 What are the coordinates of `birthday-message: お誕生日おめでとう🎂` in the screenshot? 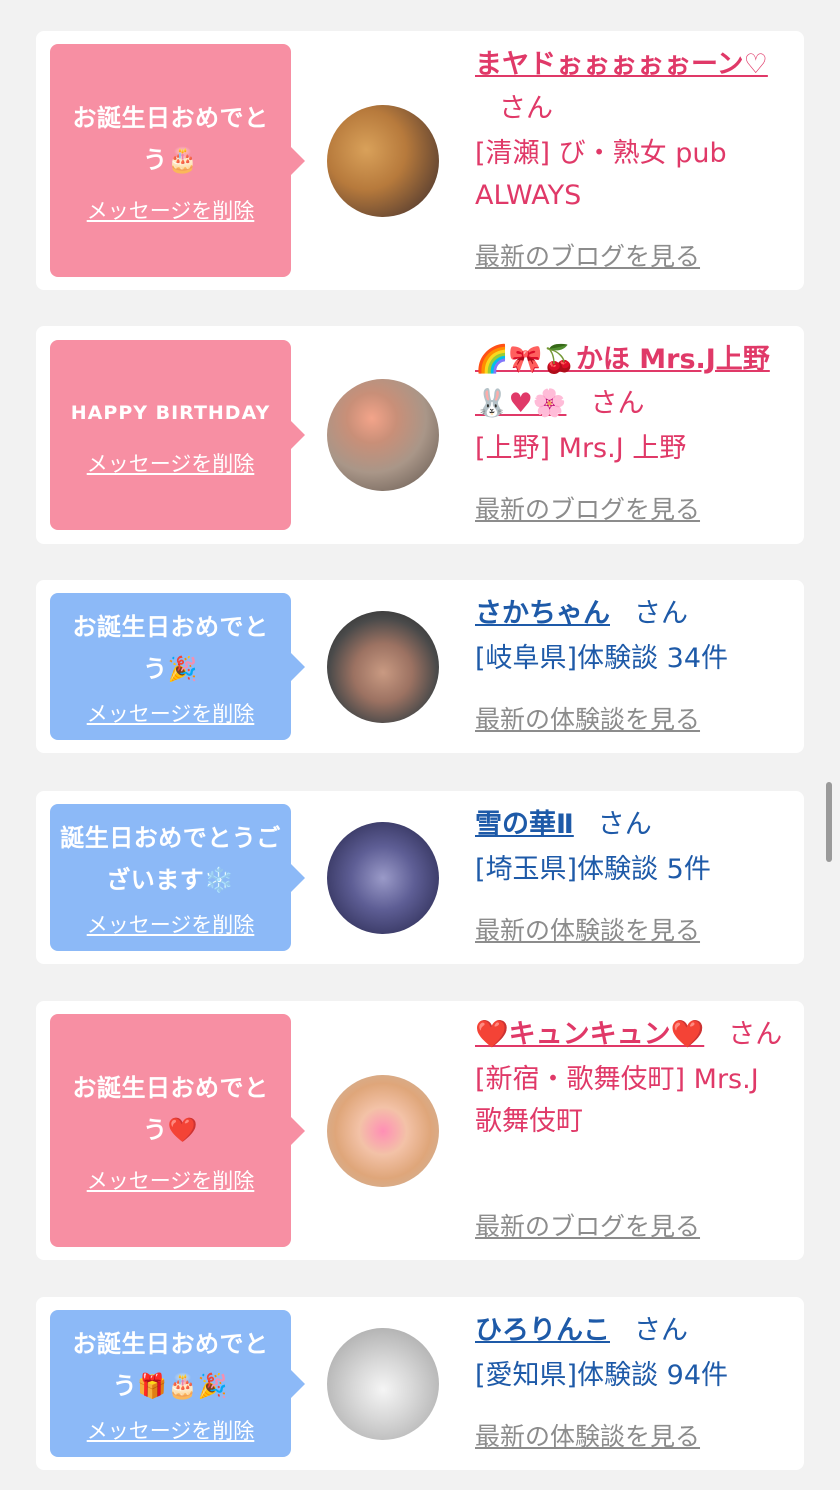 It's located at (170, 138).